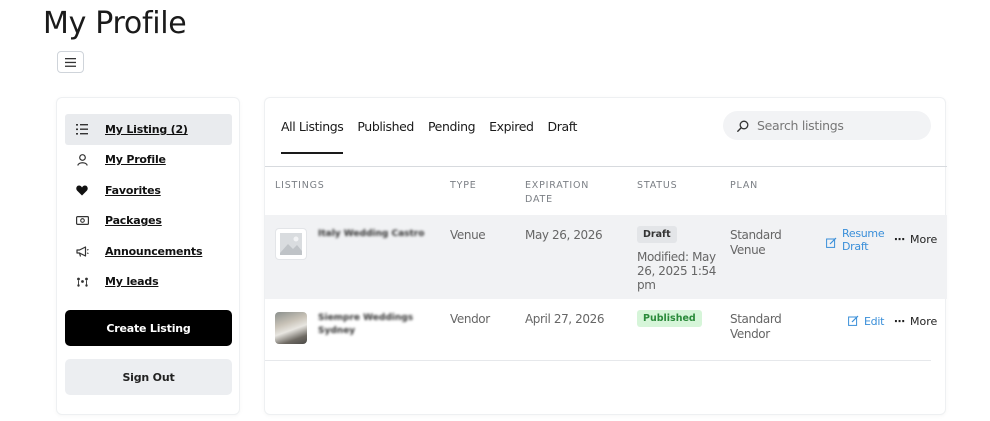 This screenshot has height=421, width=990. I want to click on sidebar-item-label: My Profile, so click(135, 159).